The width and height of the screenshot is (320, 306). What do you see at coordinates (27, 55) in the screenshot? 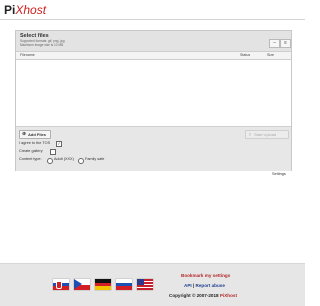
I see `column-filename: Filename` at bounding box center [27, 55].